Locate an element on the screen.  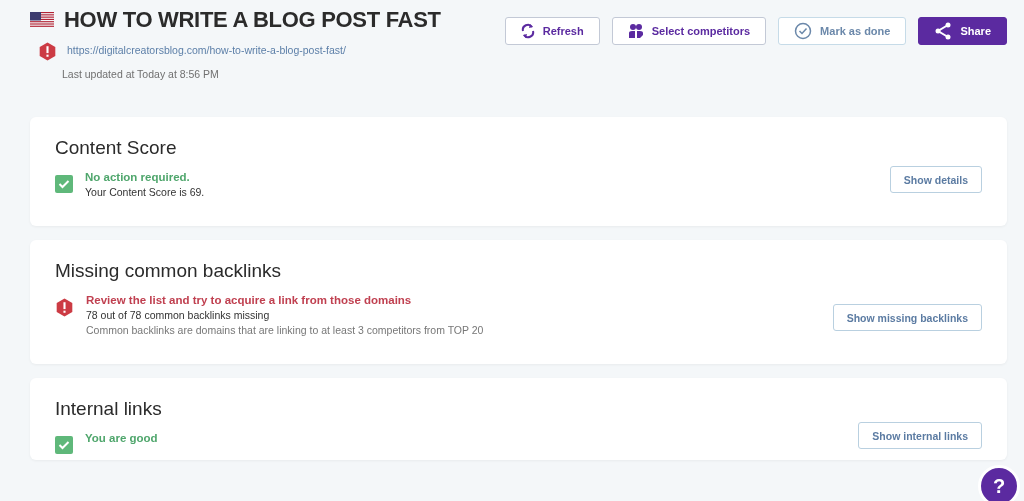
show-button: Show internal links is located at coordinates (920, 435).